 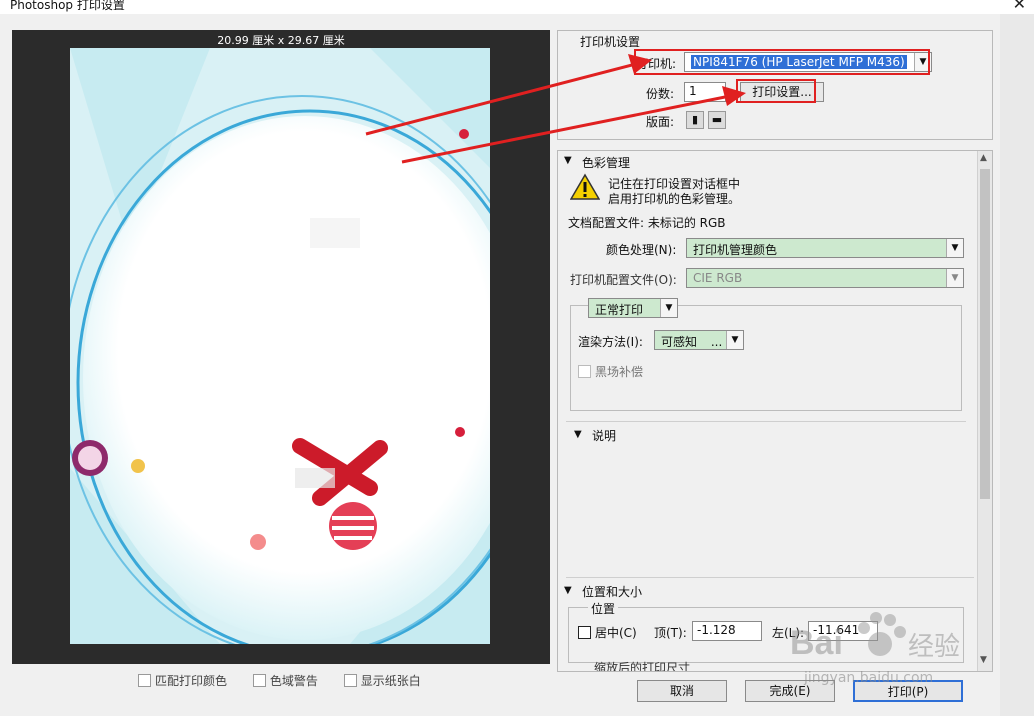 I want to click on watermark-url: jingyan.baidu.com, so click(x=869, y=678).